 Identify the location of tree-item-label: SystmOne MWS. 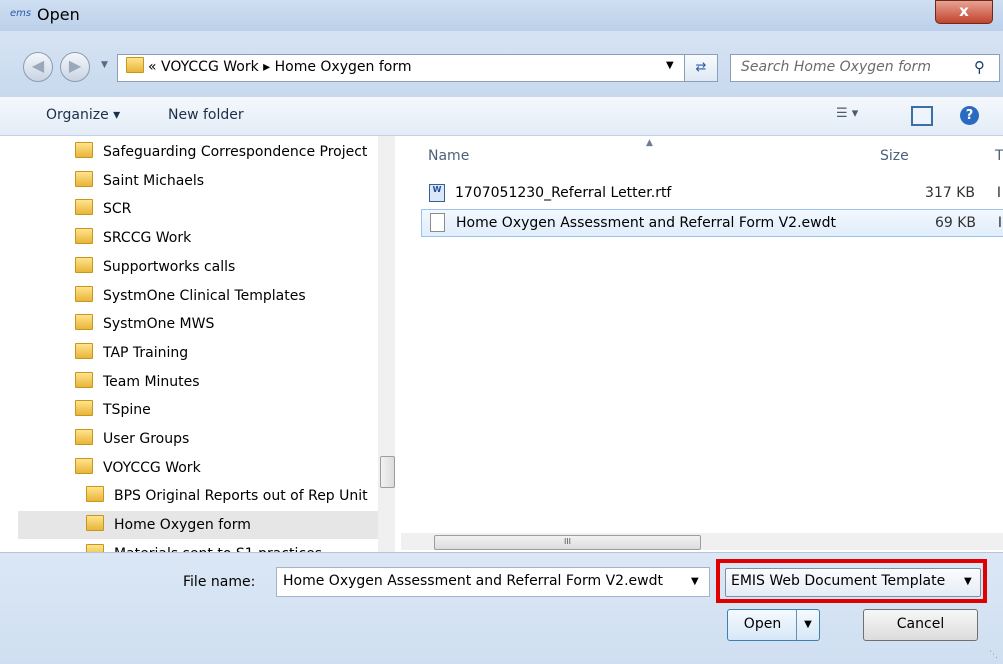
(159, 324).